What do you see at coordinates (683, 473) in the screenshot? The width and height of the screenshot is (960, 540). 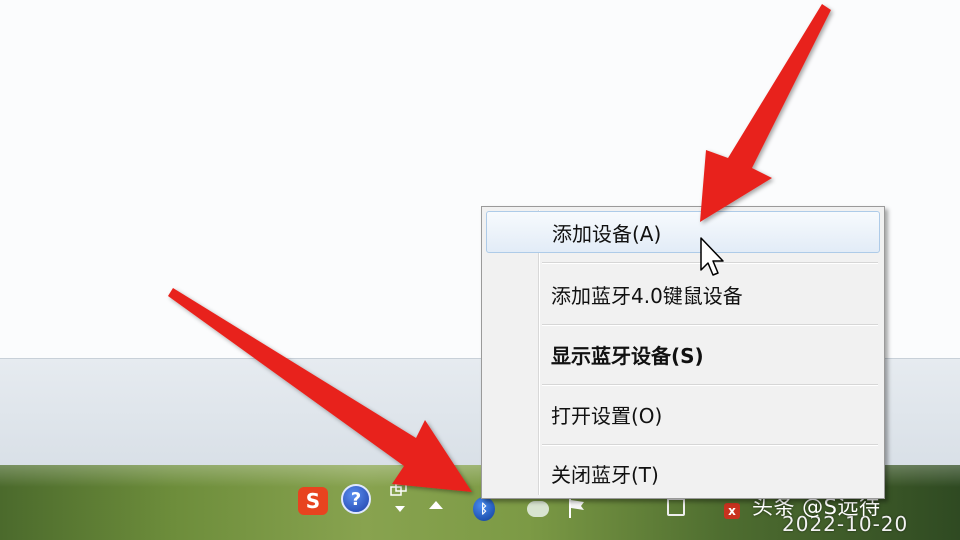 I see `menu-item-turn-off-bluetooth: 关闭蓝牙(T)` at bounding box center [683, 473].